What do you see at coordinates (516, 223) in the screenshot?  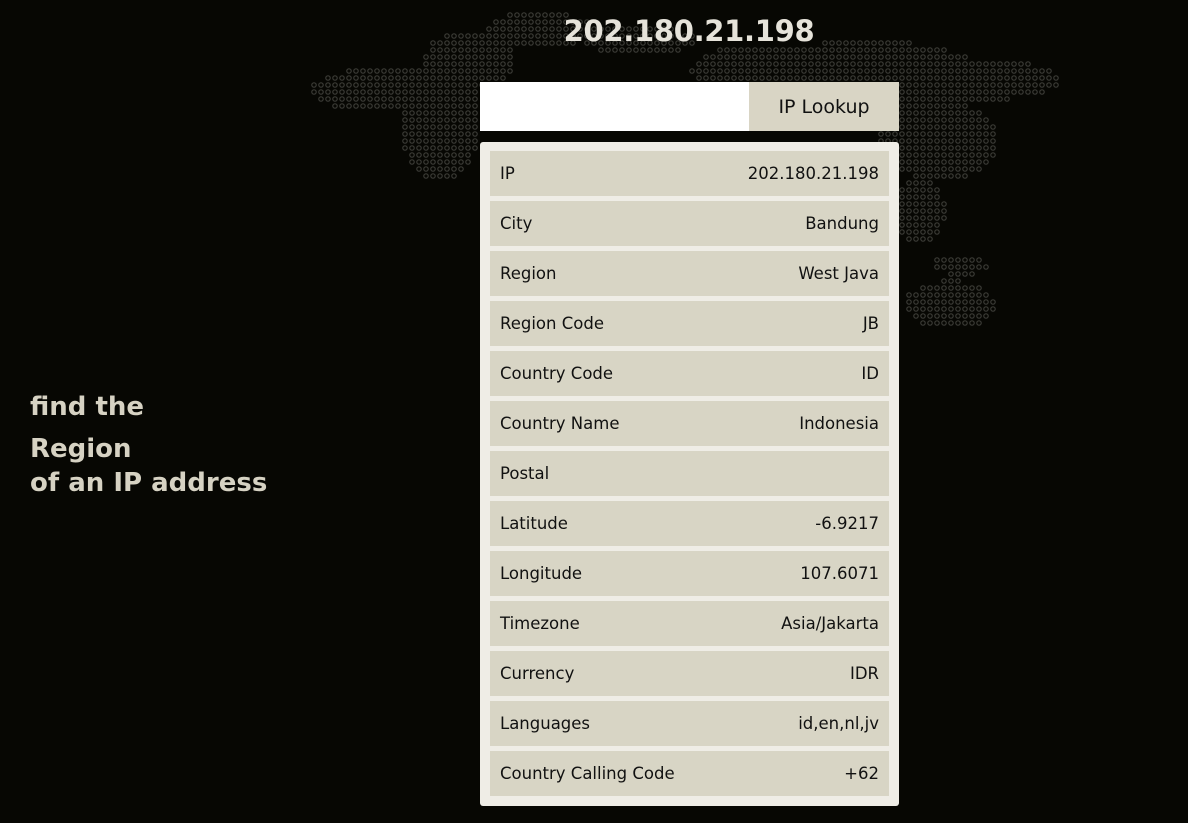 I see `result-label: City` at bounding box center [516, 223].